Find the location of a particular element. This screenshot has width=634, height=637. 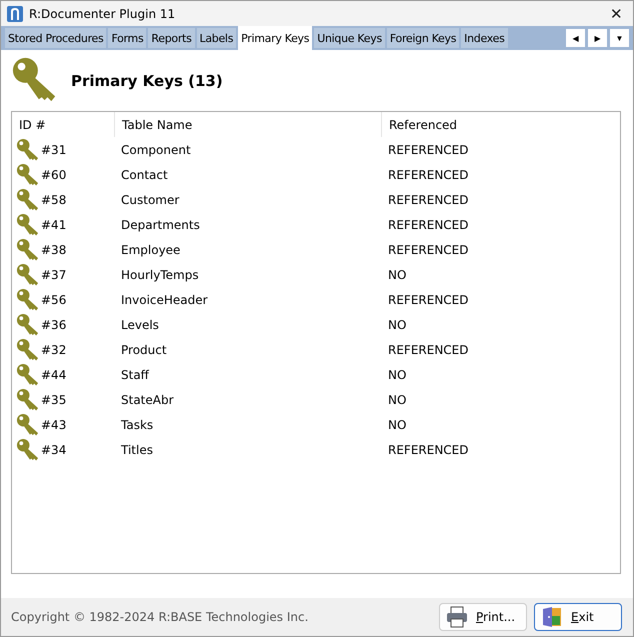

tab-scroll-button: ◀ is located at coordinates (575, 38).